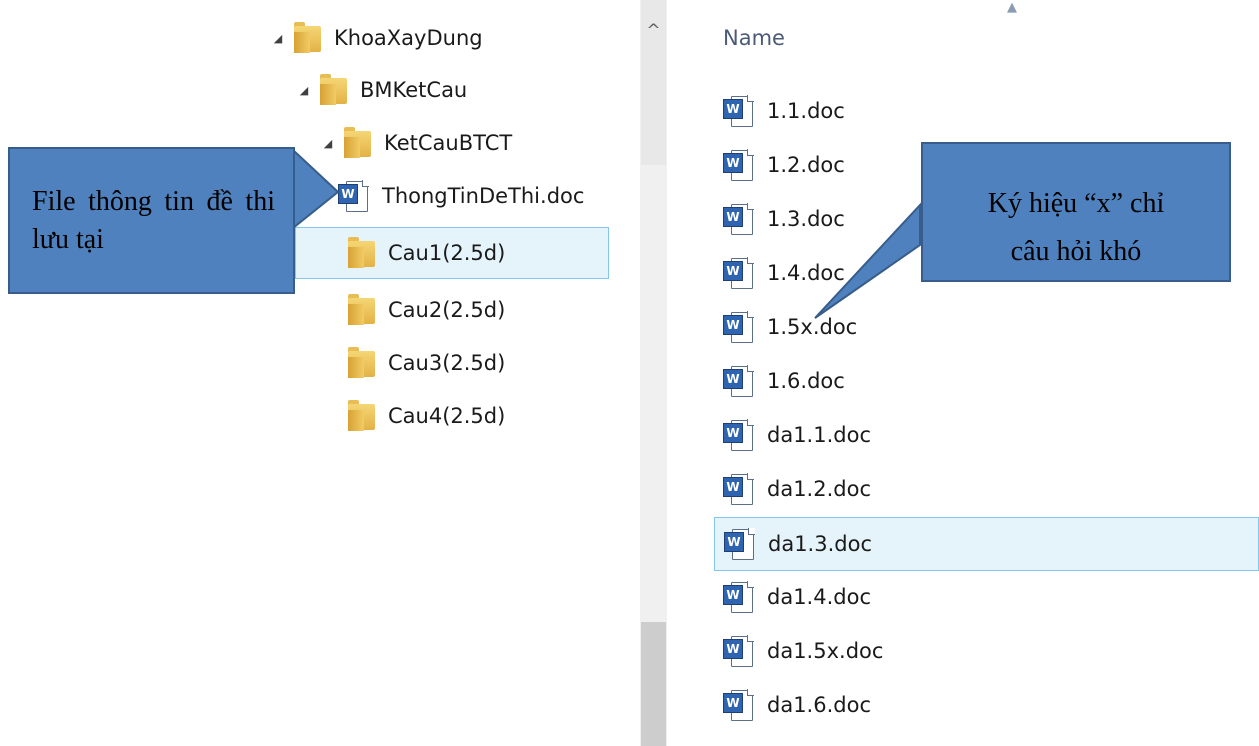  Describe the element at coordinates (819, 435) in the screenshot. I see `file-name: da1.1.doc` at that location.